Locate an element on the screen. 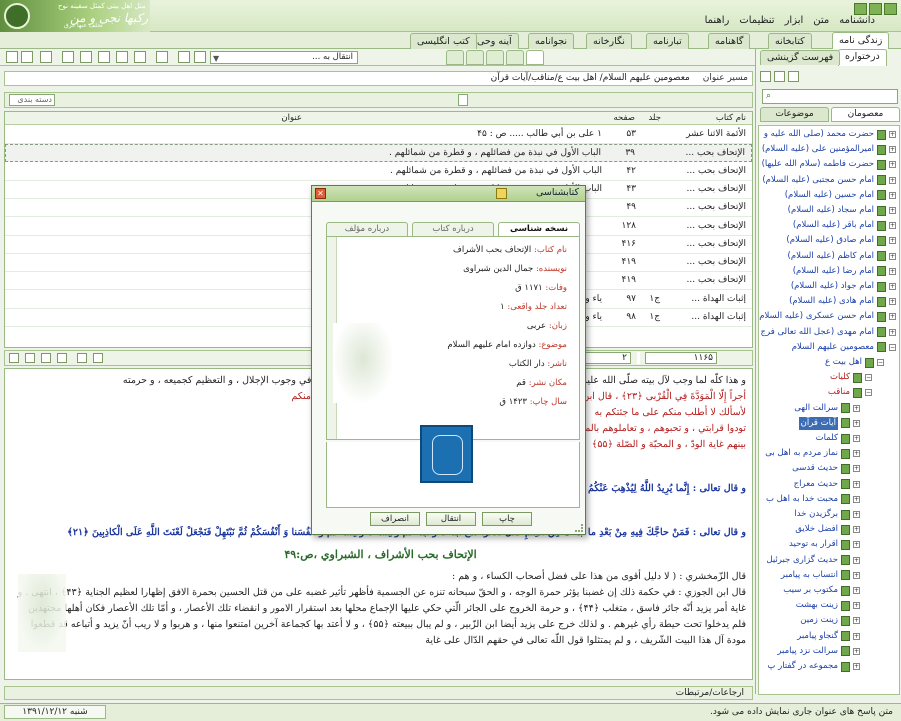 This screenshot has height=721, width=901. close-icon is located at coordinates (890, 9).